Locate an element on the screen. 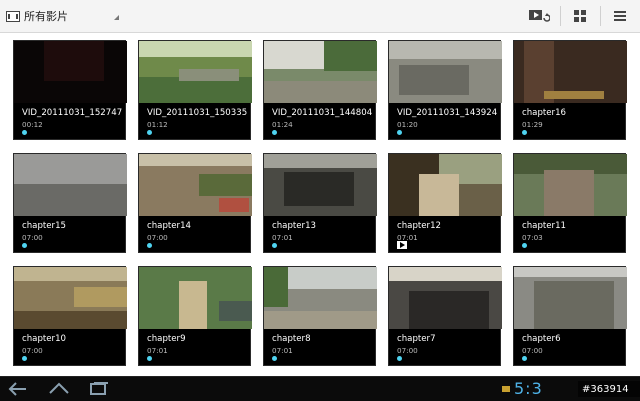 This screenshot has width=640, height=401. filter-dropdown: 所有影片 is located at coordinates (37, 16).